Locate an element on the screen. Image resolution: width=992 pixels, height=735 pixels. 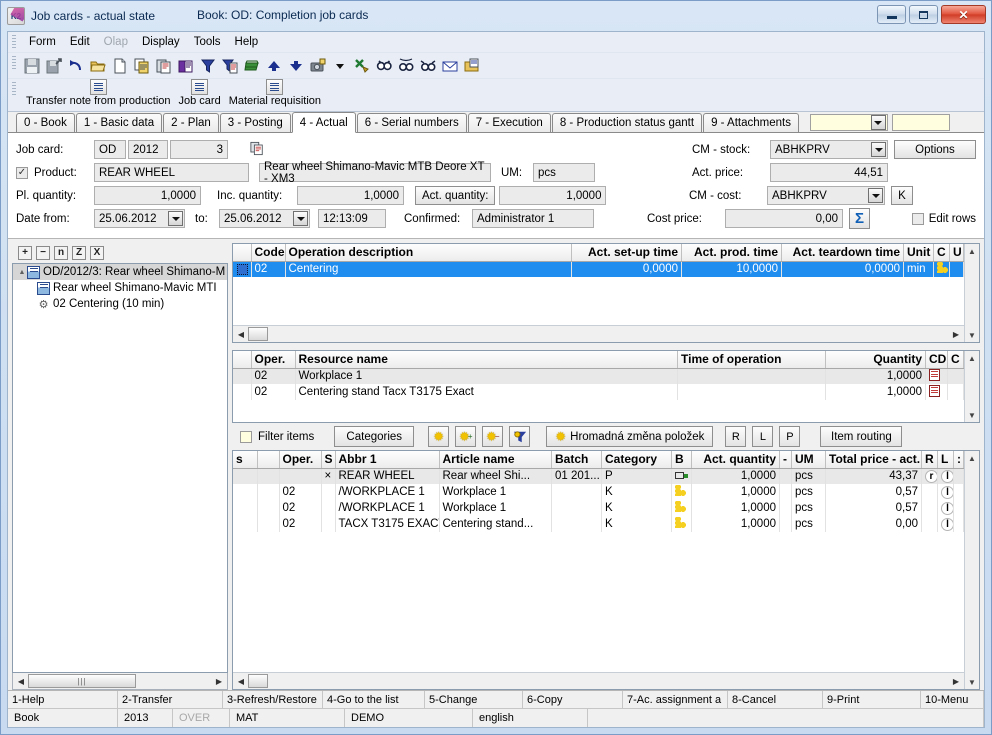
col-c: C is located at coordinates (955, 360).